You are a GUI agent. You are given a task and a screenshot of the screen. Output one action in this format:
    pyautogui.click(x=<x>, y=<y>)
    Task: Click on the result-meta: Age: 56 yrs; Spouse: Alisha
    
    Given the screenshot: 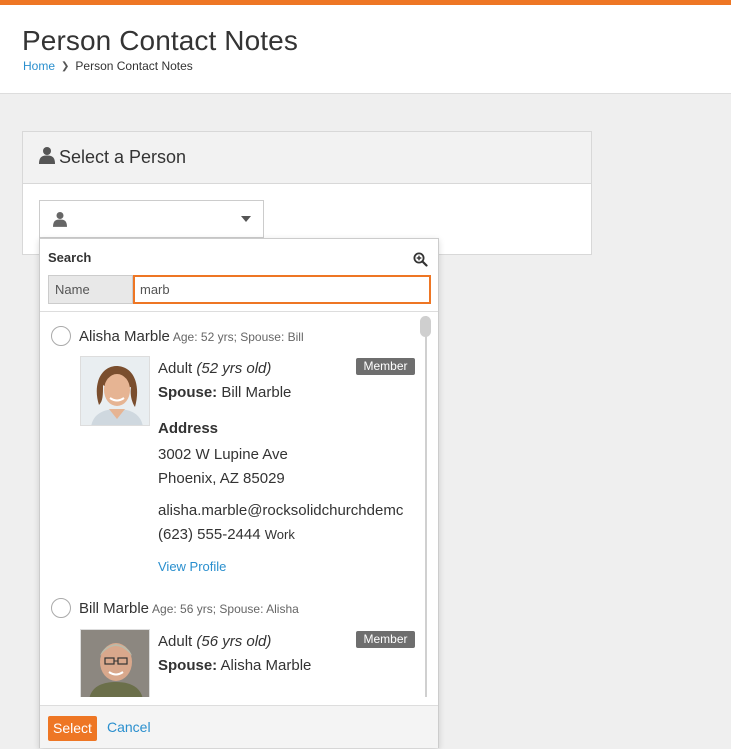 What is the action you would take?
    pyautogui.click(x=225, y=609)
    